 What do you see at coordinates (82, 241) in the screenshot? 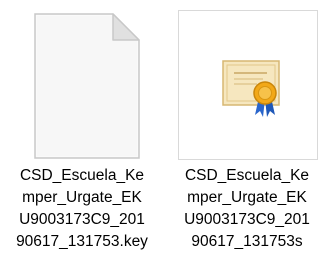
I see `file-name-line: 90617_131753.key` at bounding box center [82, 241].